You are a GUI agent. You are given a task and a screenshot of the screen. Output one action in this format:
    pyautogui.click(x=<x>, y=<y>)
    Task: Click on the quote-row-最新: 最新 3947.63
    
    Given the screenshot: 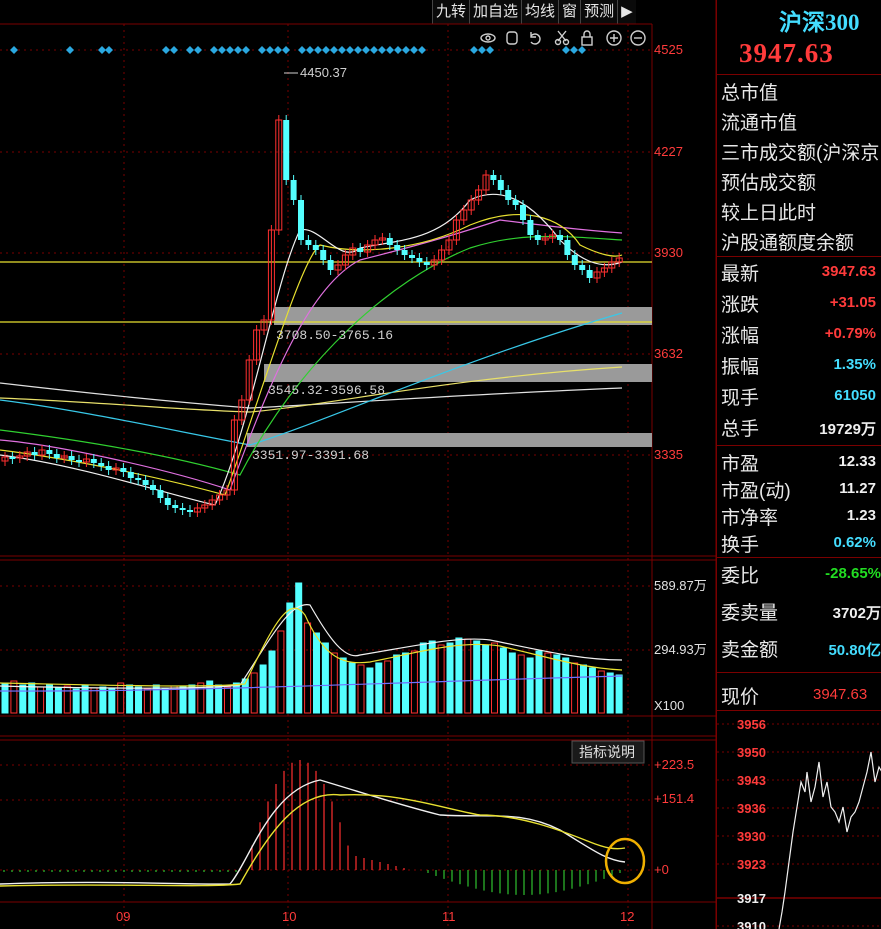 What is the action you would take?
    pyautogui.click(x=798, y=273)
    